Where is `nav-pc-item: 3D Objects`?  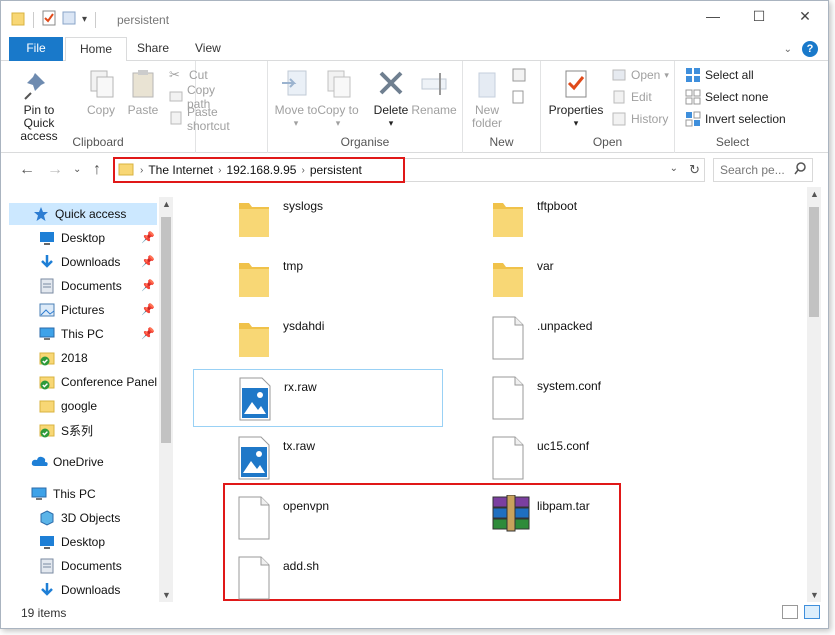
nav-pc-item: 3D Objects is located at coordinates (84, 518).